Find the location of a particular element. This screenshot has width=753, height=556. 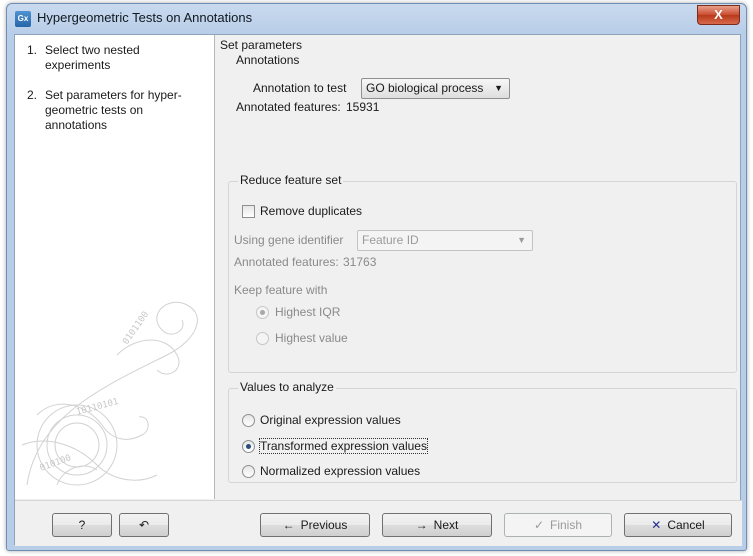

next-button-label: Next is located at coordinates (446, 525).